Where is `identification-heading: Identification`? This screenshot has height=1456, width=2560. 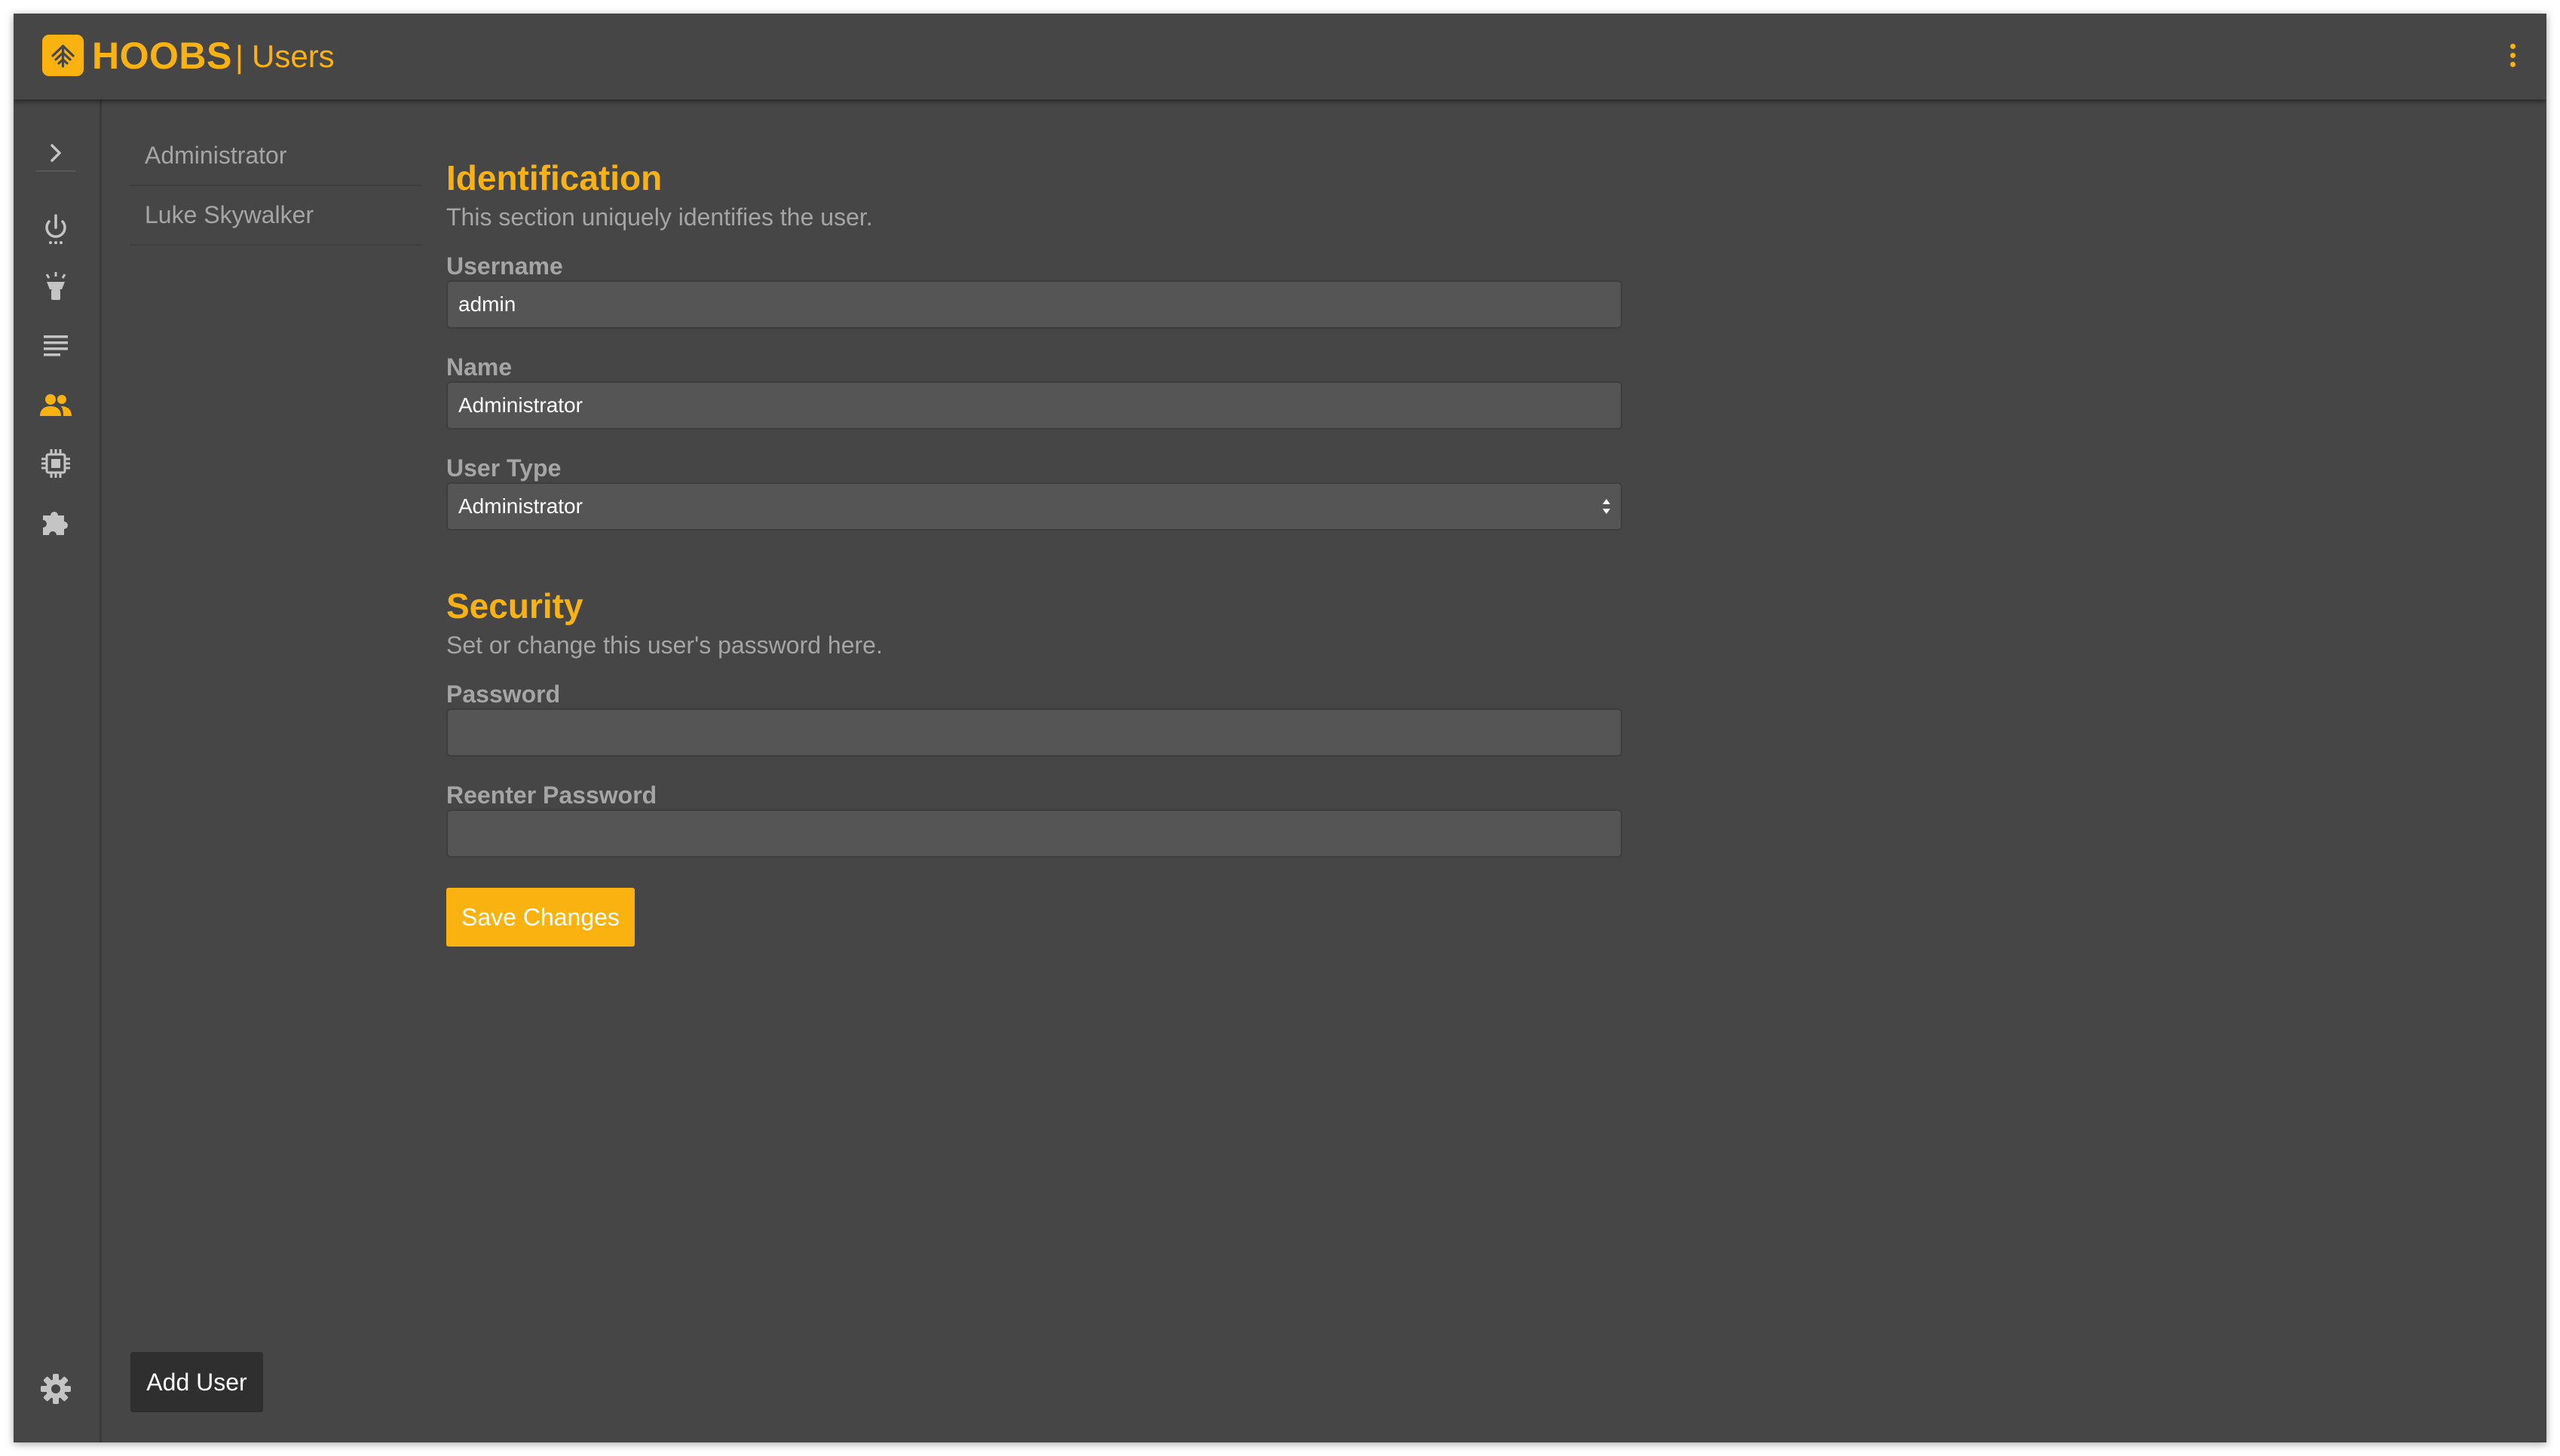
identification-heading: Identification is located at coordinates (554, 177).